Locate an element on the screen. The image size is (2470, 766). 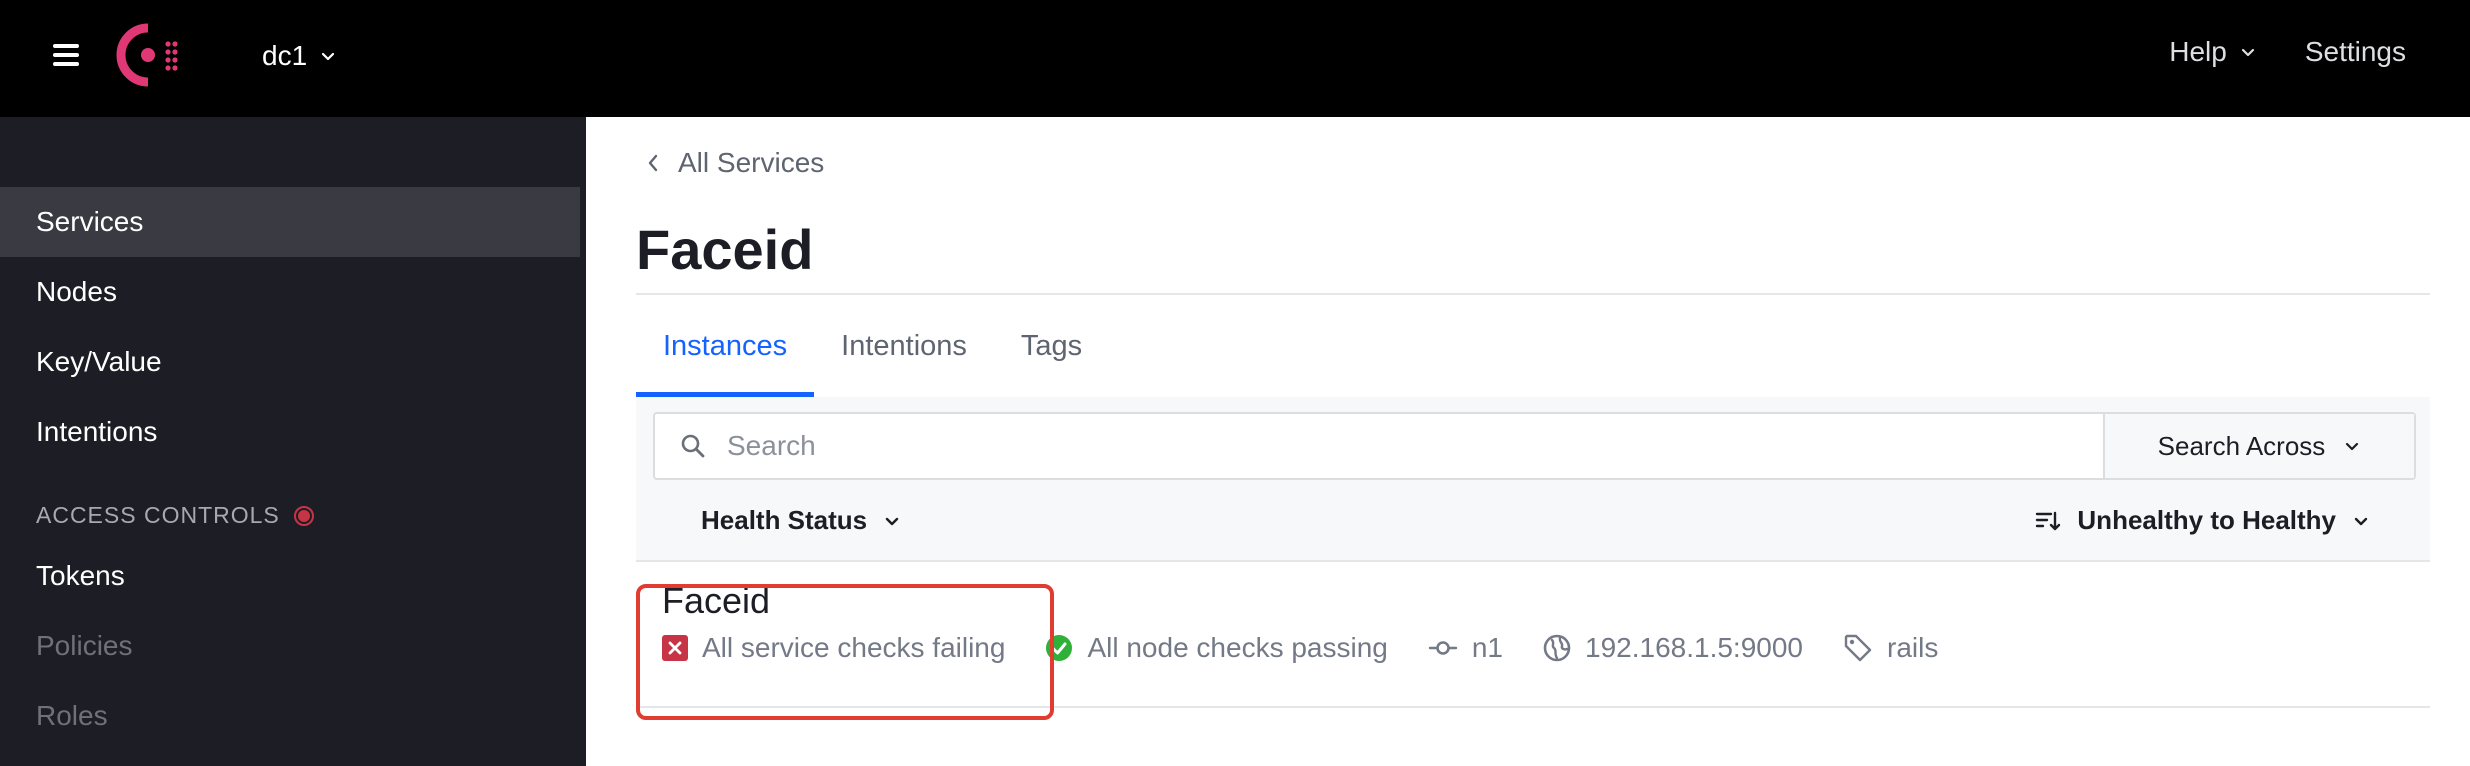
instance-tags: rails is located at coordinates (1890, 648).